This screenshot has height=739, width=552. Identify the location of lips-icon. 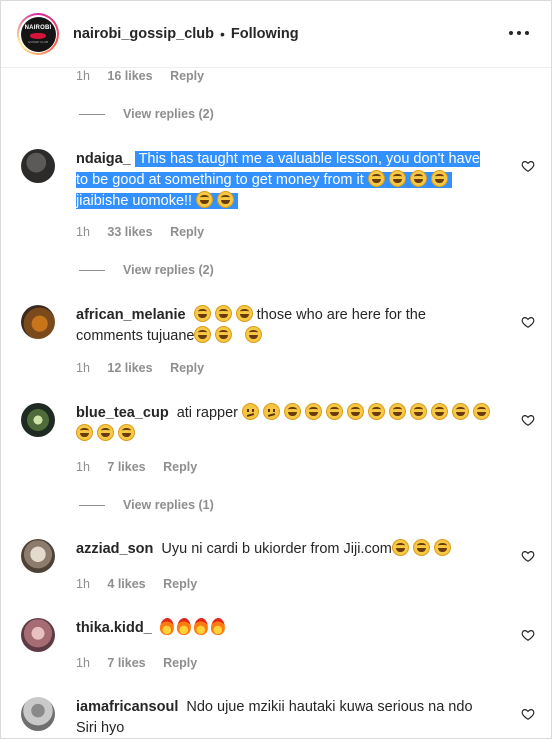
(38, 35).